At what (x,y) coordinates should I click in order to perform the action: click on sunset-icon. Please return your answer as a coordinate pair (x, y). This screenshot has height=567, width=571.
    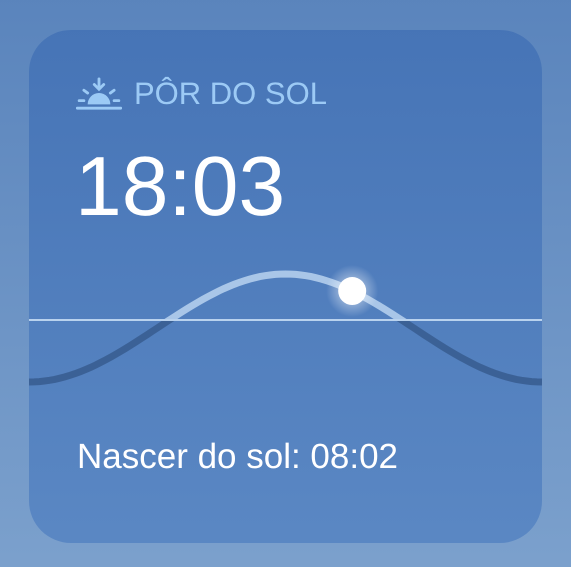
    Looking at the image, I should click on (99, 94).